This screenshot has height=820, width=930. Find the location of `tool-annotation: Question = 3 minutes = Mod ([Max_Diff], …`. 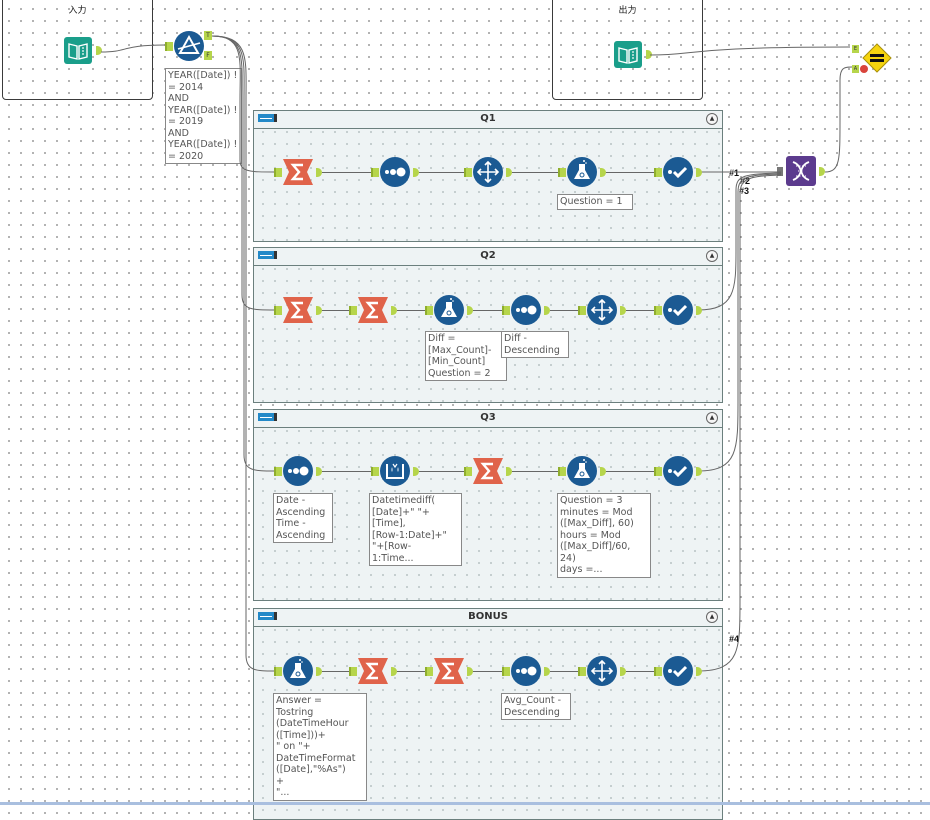

tool-annotation: Question = 3 minutes = Mod ([Max_Diff], … is located at coordinates (604, 535).